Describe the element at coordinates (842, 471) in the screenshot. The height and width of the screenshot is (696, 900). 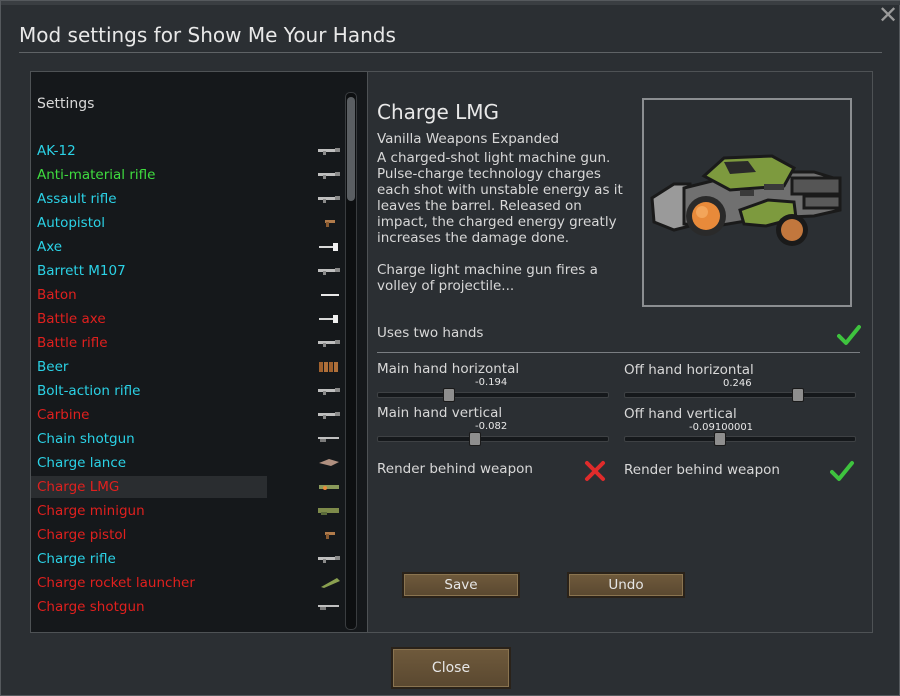
I see `off-render-behind-check-icon` at that location.